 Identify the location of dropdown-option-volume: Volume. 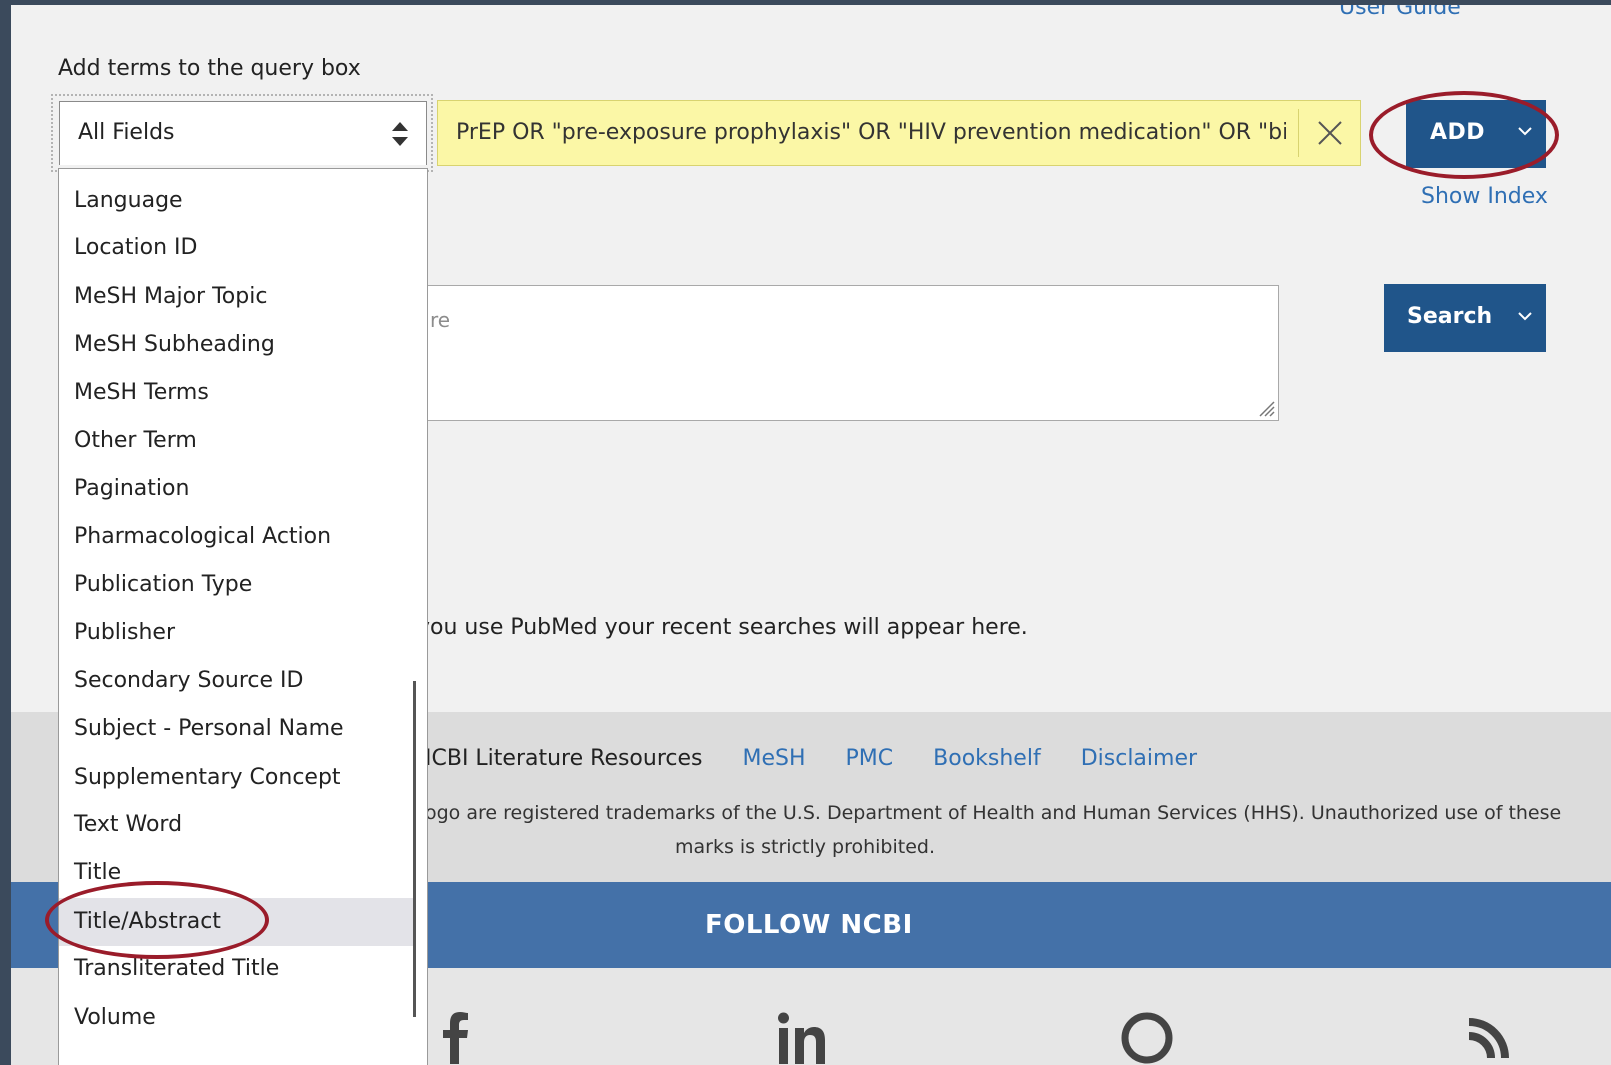
(237, 1018).